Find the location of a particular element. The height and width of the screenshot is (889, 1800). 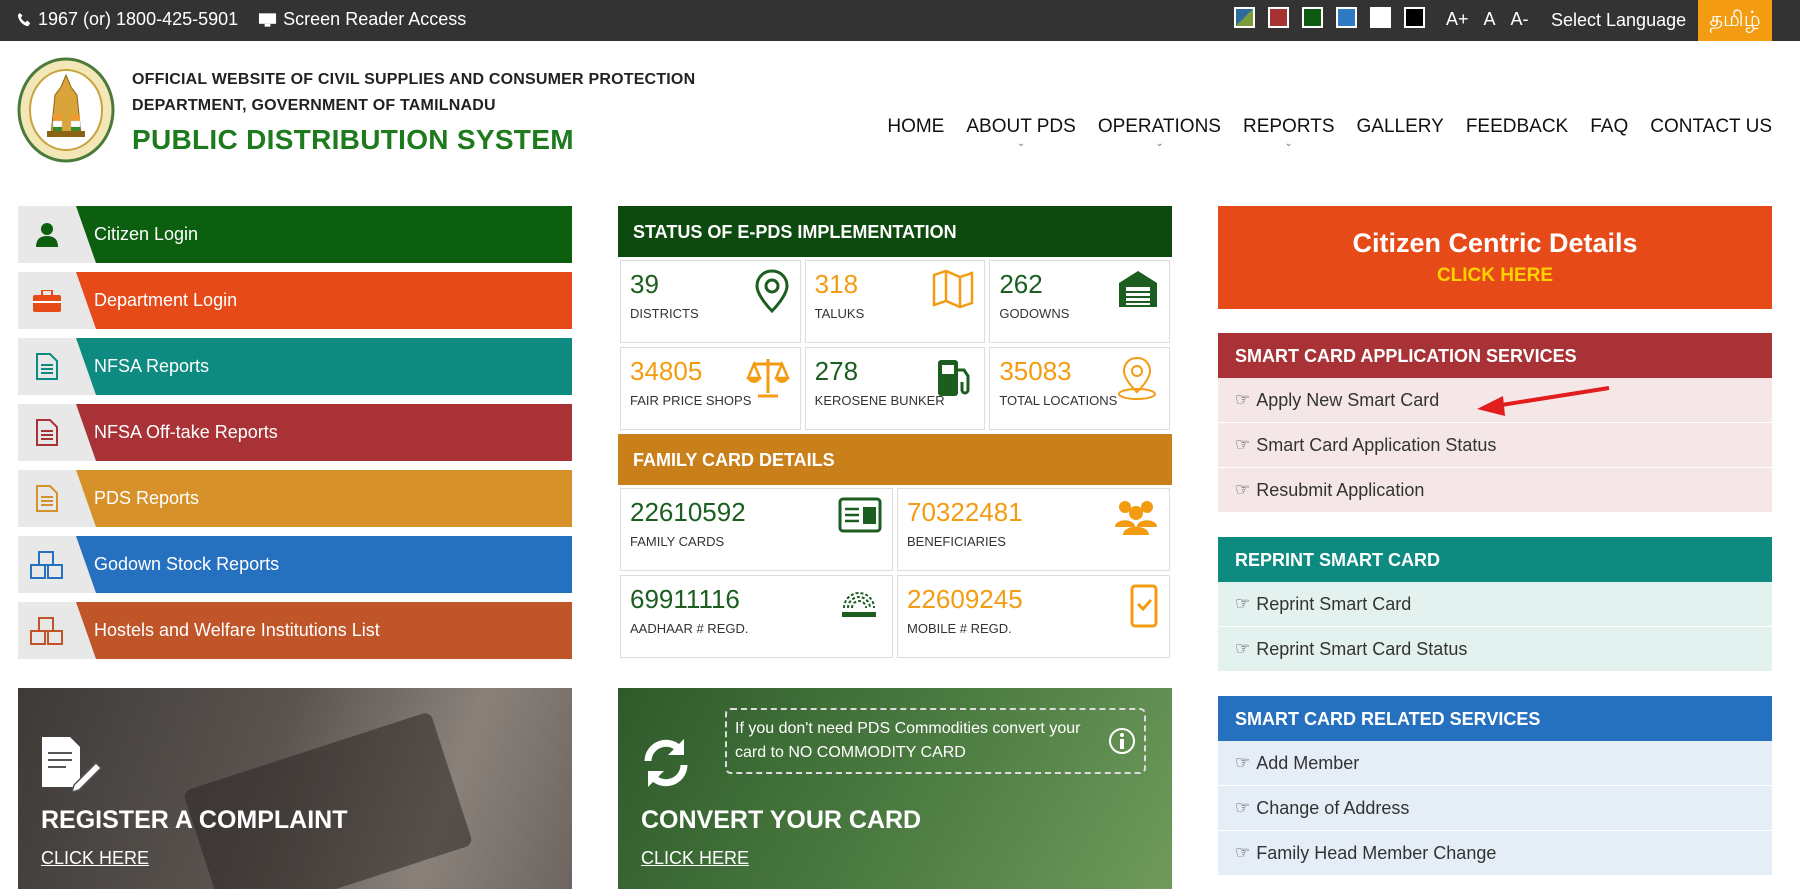

apply-new-smart-card-link: ☞ Apply New Smart Card is located at coordinates (1495, 400).